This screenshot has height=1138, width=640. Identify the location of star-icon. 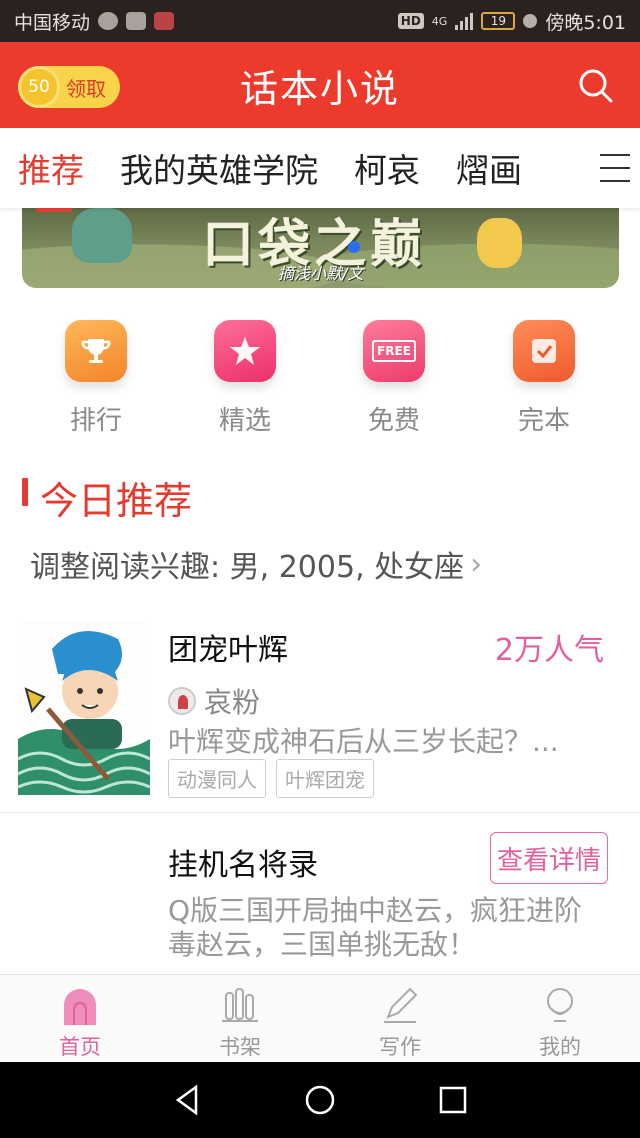
(245, 351).